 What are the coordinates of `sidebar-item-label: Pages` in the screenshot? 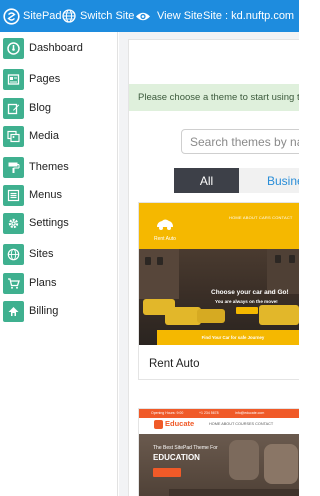 It's located at (45, 79).